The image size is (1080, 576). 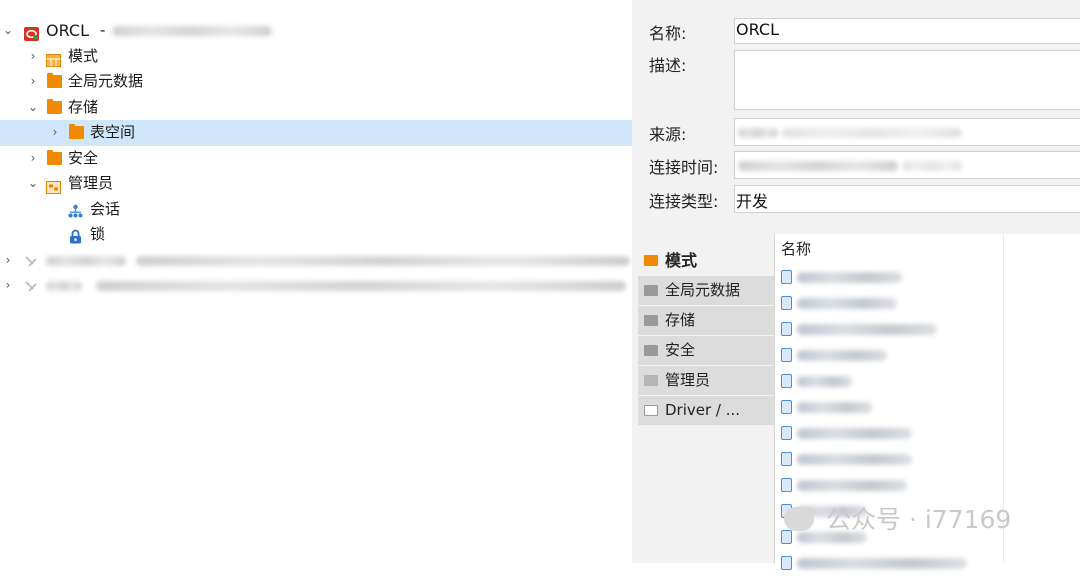 I want to click on name-label: 名称:, so click(x=668, y=33).